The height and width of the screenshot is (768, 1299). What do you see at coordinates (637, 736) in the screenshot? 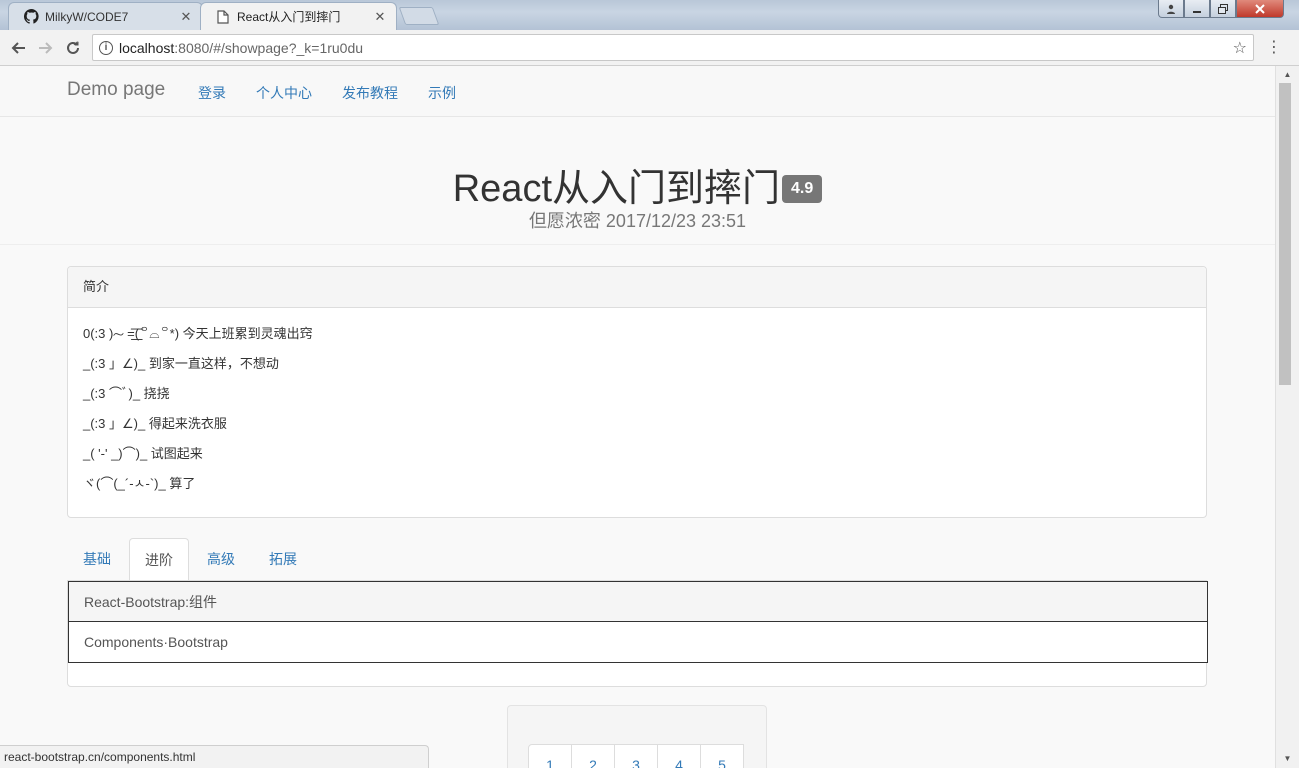
I see `pagination-well: 1 2 3 4 5` at bounding box center [637, 736].